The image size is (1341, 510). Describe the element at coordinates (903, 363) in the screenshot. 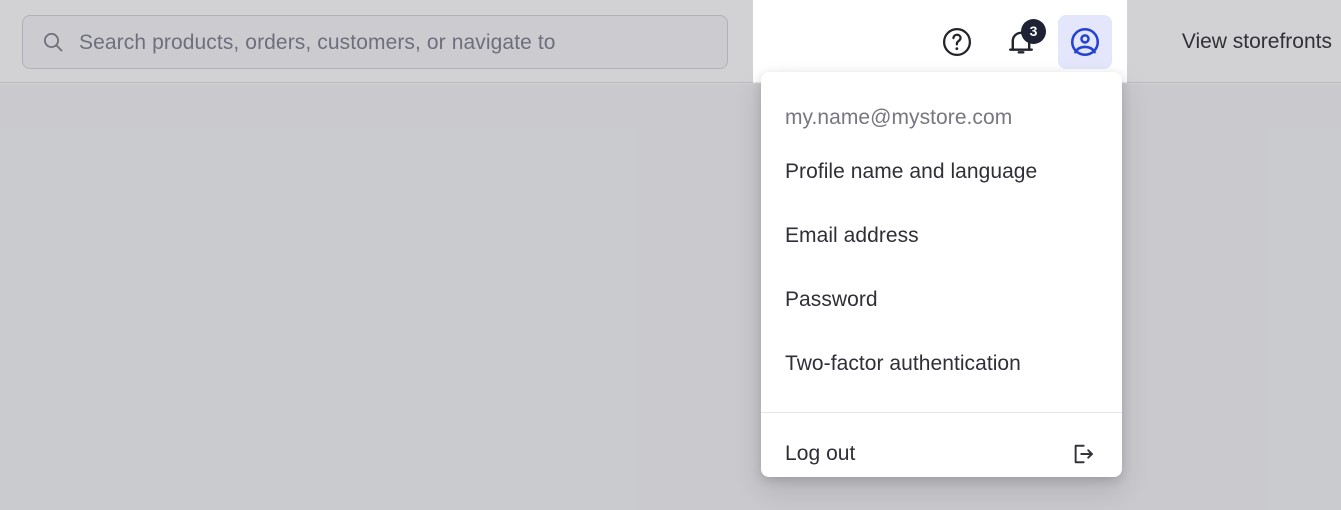

I see `menu-item-label: Two-factor authentication` at that location.